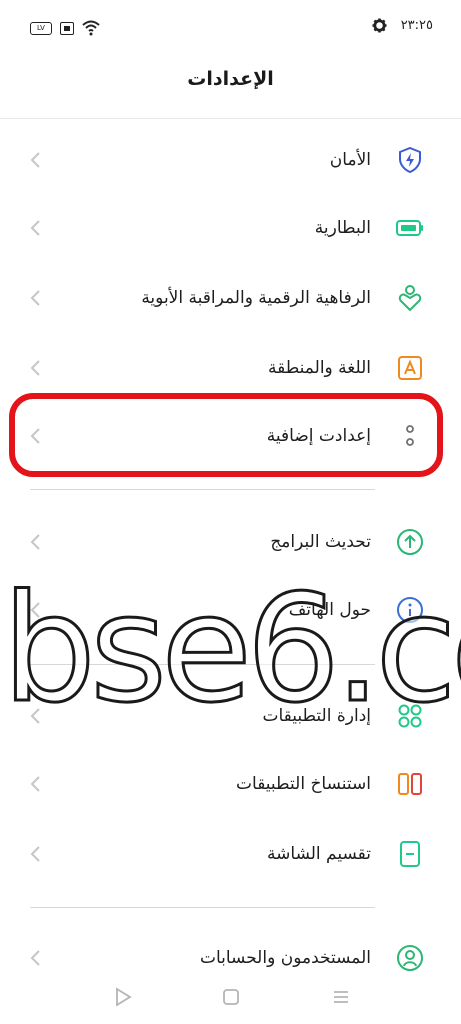 This screenshot has width=461, height=1024. What do you see at coordinates (329, 610) in the screenshot?
I see `settings-item-label: حول الهاتف` at bounding box center [329, 610].